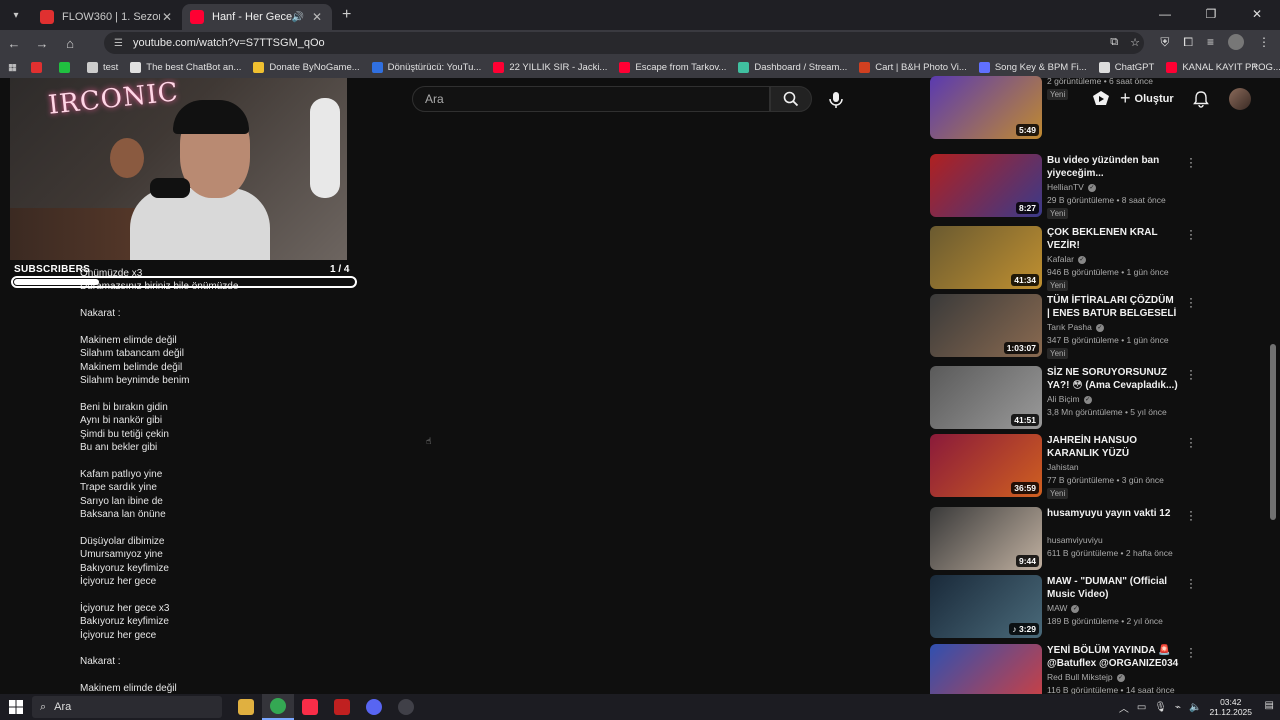 This screenshot has height=720, width=1280. I want to click on bookmark-item: ChatGPT, so click(1126, 67).